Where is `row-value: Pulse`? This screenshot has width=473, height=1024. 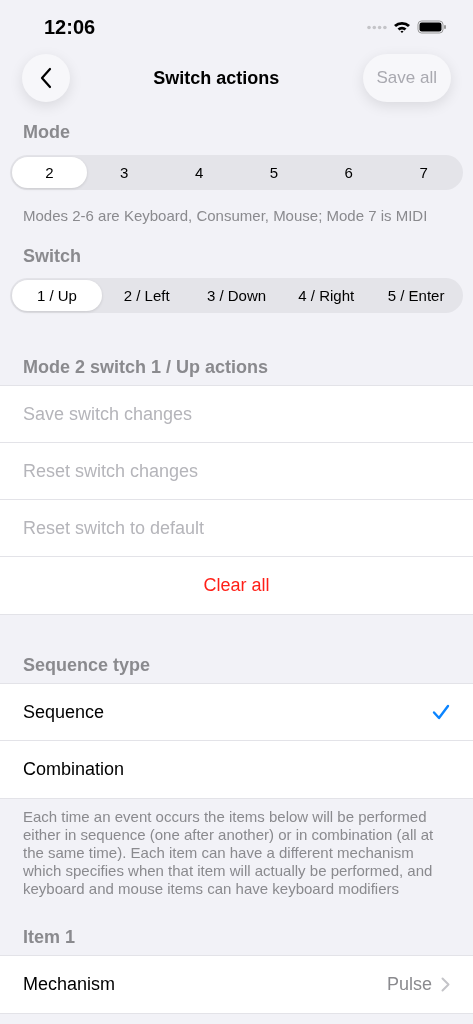
row-value: Pulse is located at coordinates (409, 984).